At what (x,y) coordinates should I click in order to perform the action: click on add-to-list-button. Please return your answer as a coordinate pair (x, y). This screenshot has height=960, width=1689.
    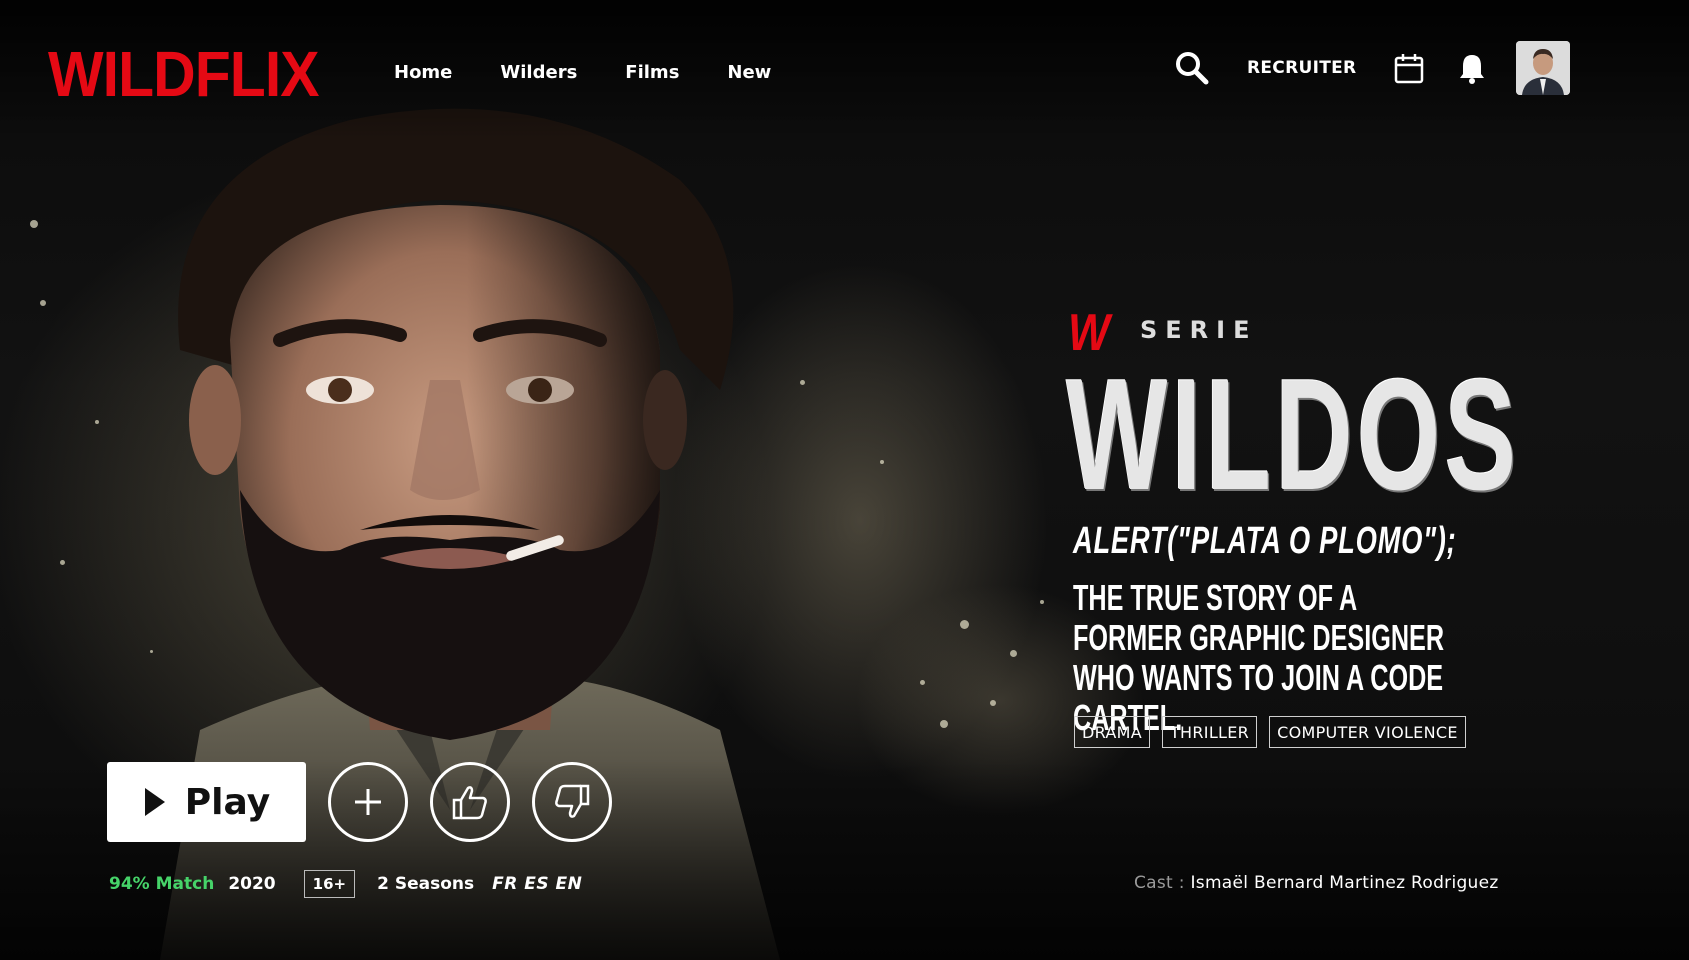
    Looking at the image, I should click on (368, 802).